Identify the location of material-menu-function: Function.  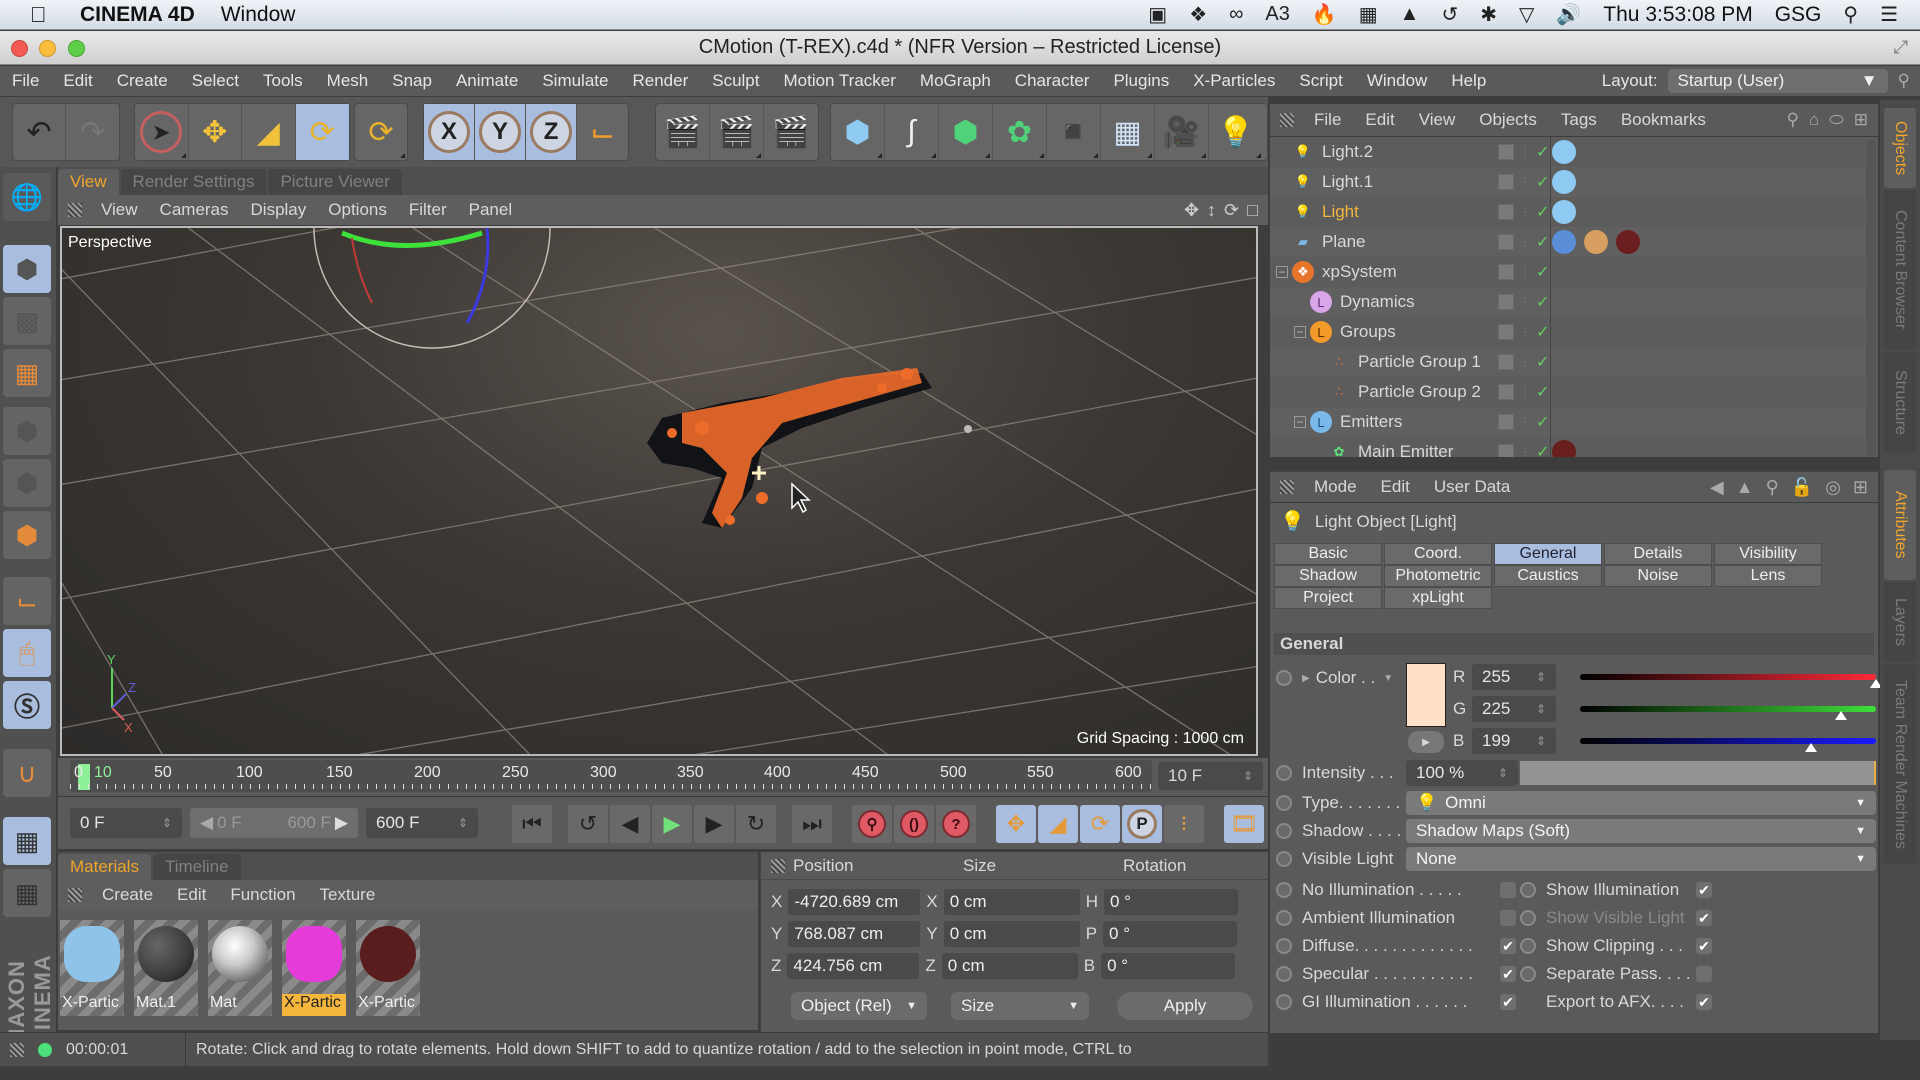
(262, 895).